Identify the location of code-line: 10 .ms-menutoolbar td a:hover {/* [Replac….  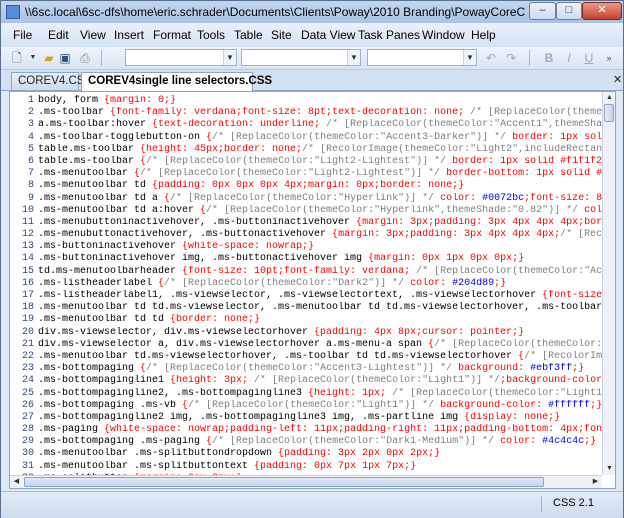
(306, 211).